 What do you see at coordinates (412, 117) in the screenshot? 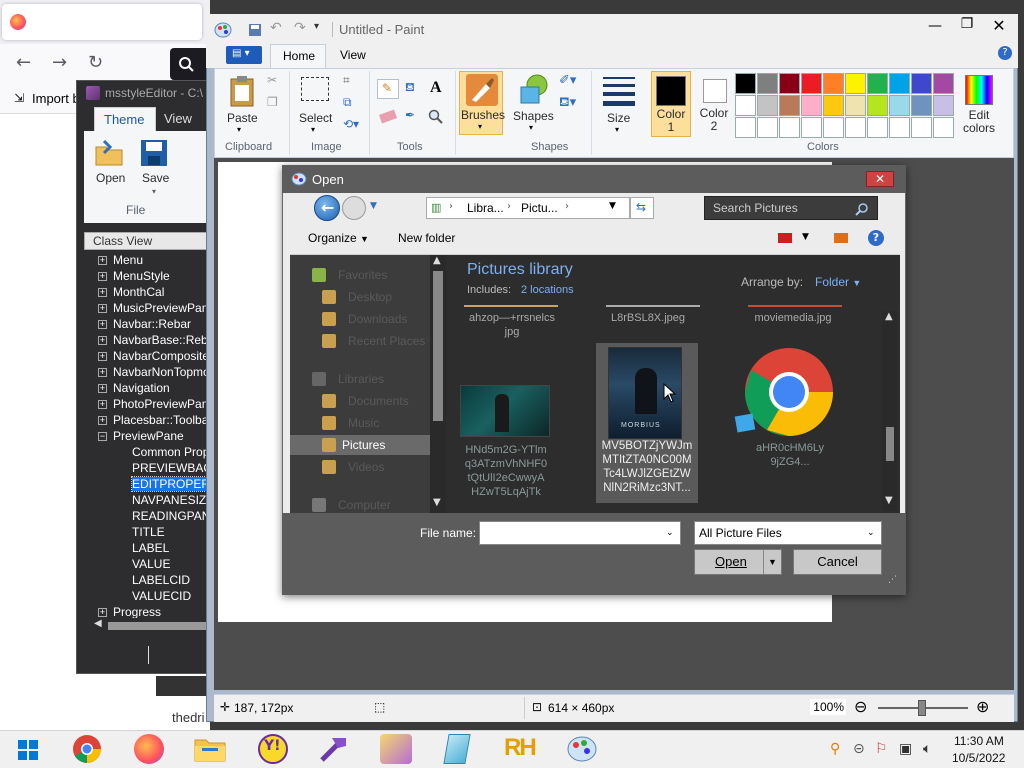
I see `color-picker-tool: ✒` at bounding box center [412, 117].